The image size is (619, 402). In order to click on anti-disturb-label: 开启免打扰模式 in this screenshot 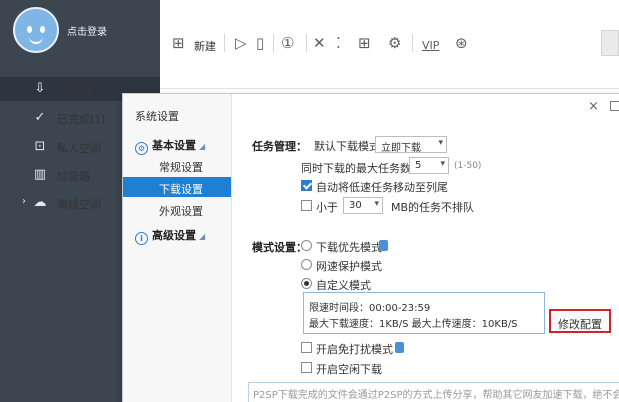, I will do `click(354, 349)`.